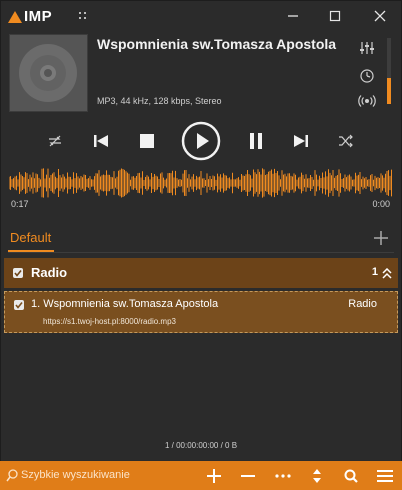 The width and height of the screenshot is (402, 490). I want to click on remove-files-button, so click(248, 475).